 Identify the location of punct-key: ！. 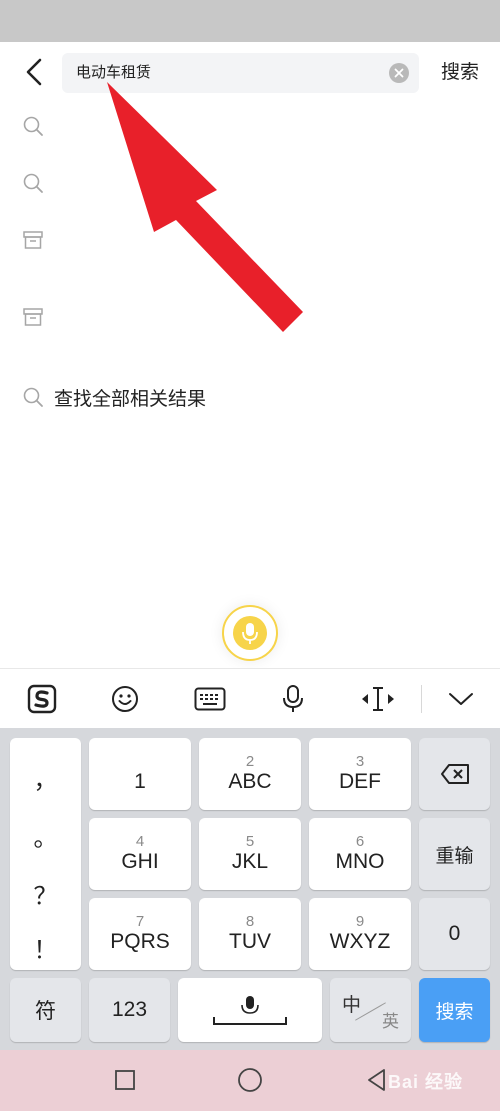
(45, 947).